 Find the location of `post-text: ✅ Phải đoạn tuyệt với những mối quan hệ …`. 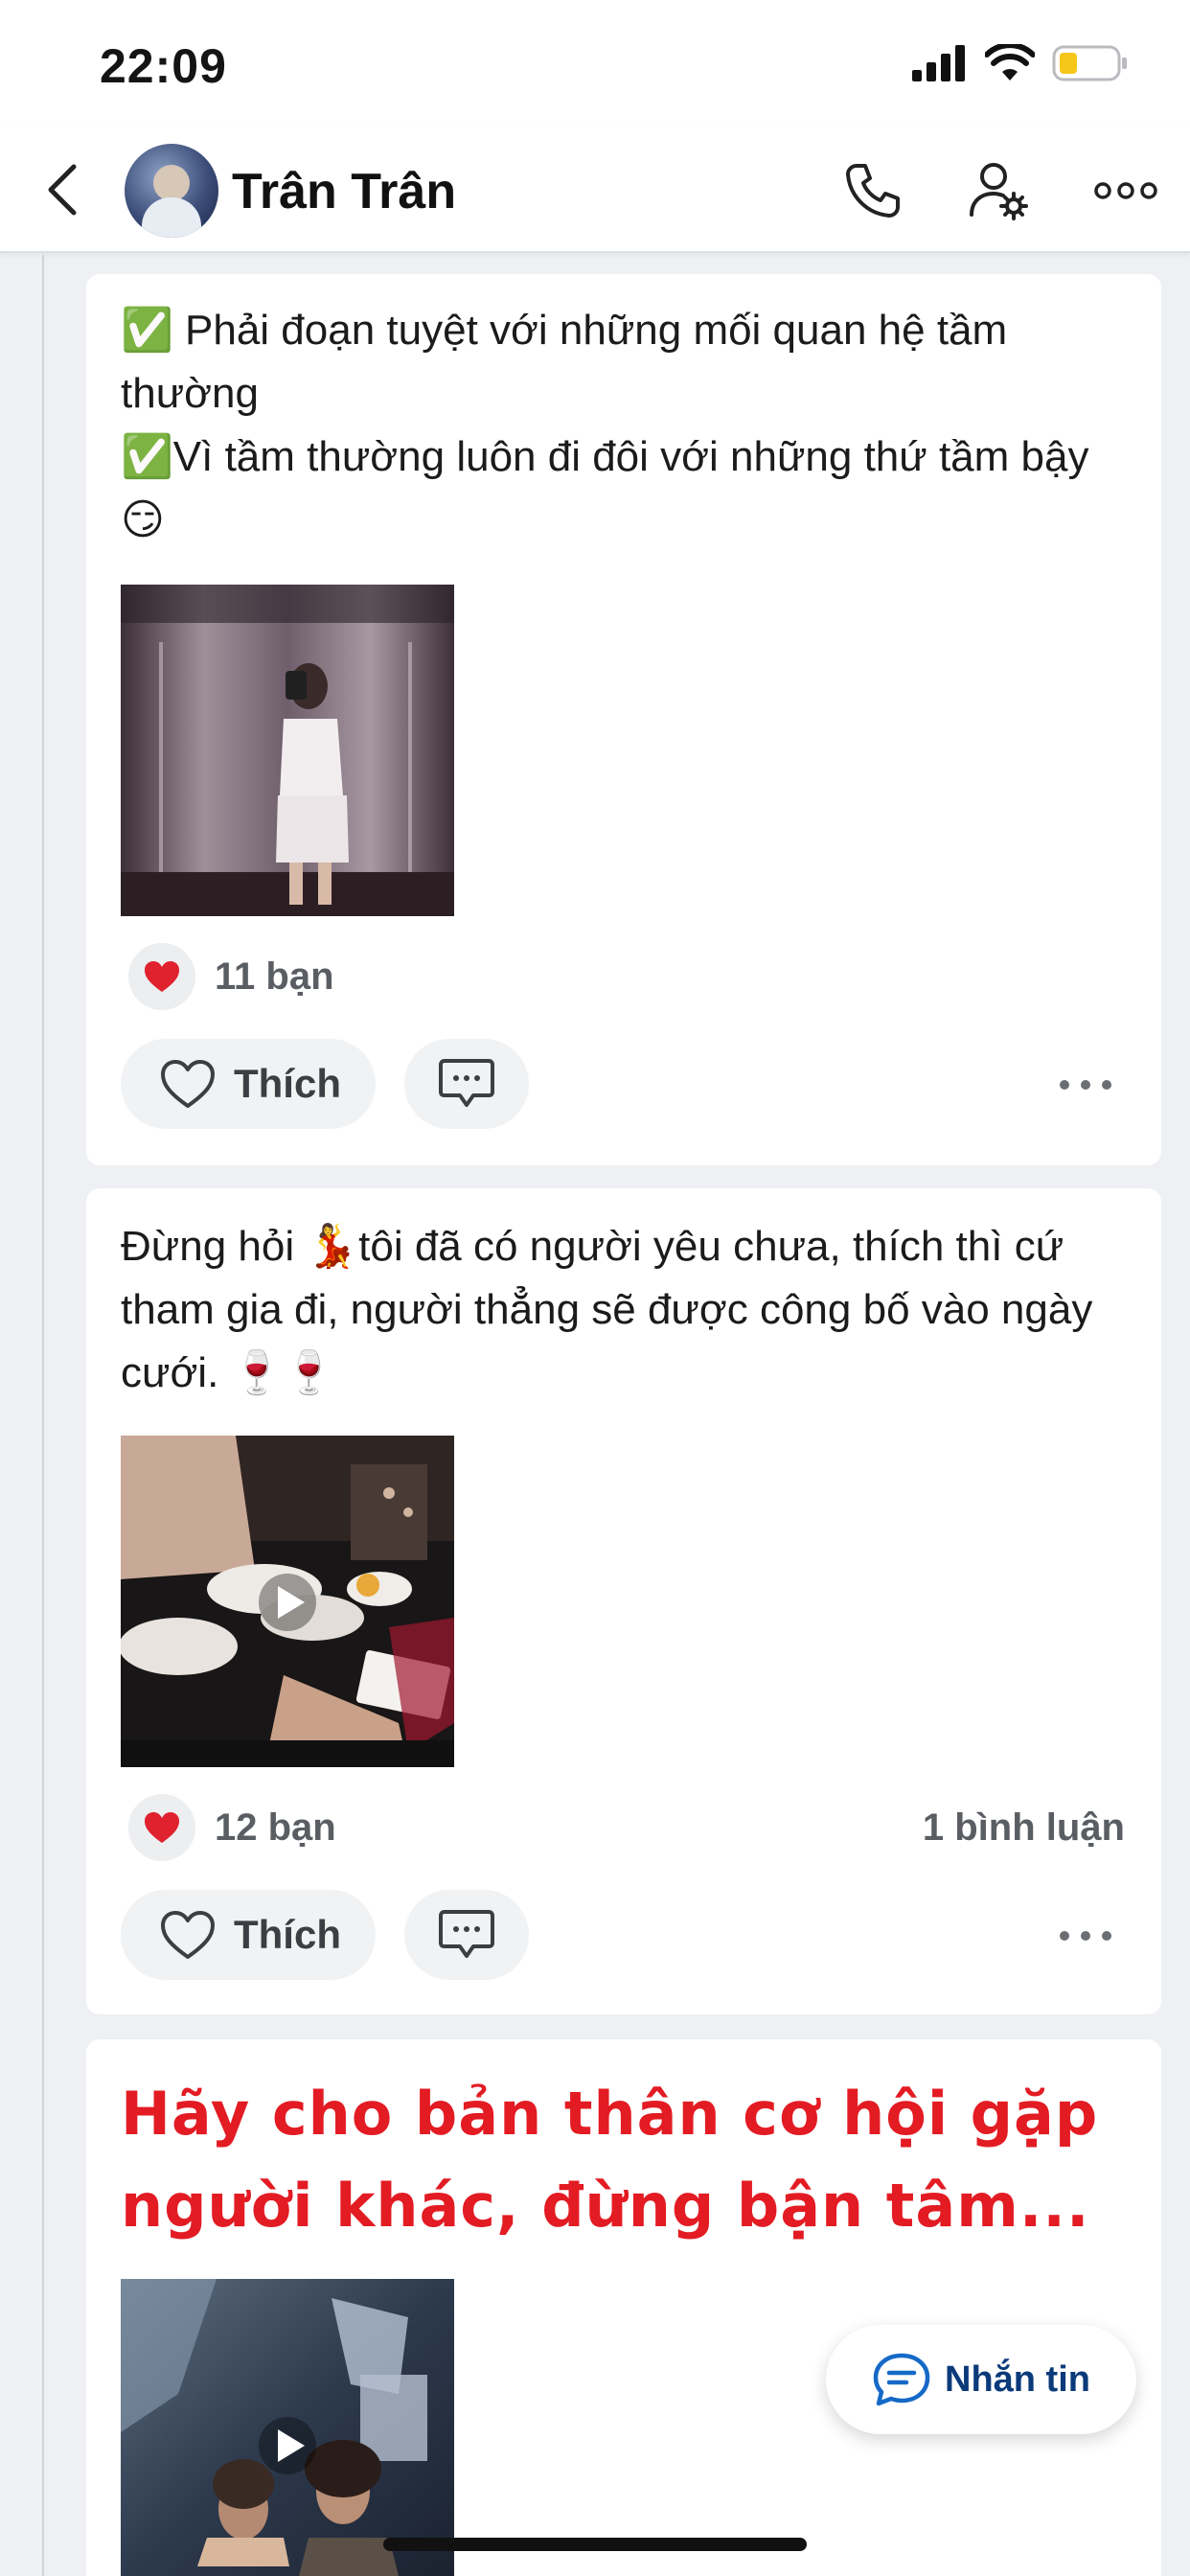

post-text: ✅ Phải đoạn tuyệt với những mối quan hệ … is located at coordinates (629, 425).